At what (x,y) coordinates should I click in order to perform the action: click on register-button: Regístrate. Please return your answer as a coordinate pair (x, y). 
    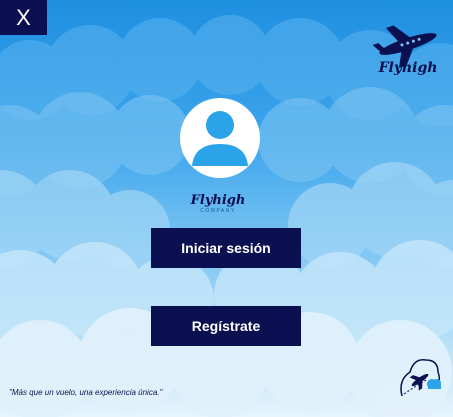
    Looking at the image, I should click on (226, 326).